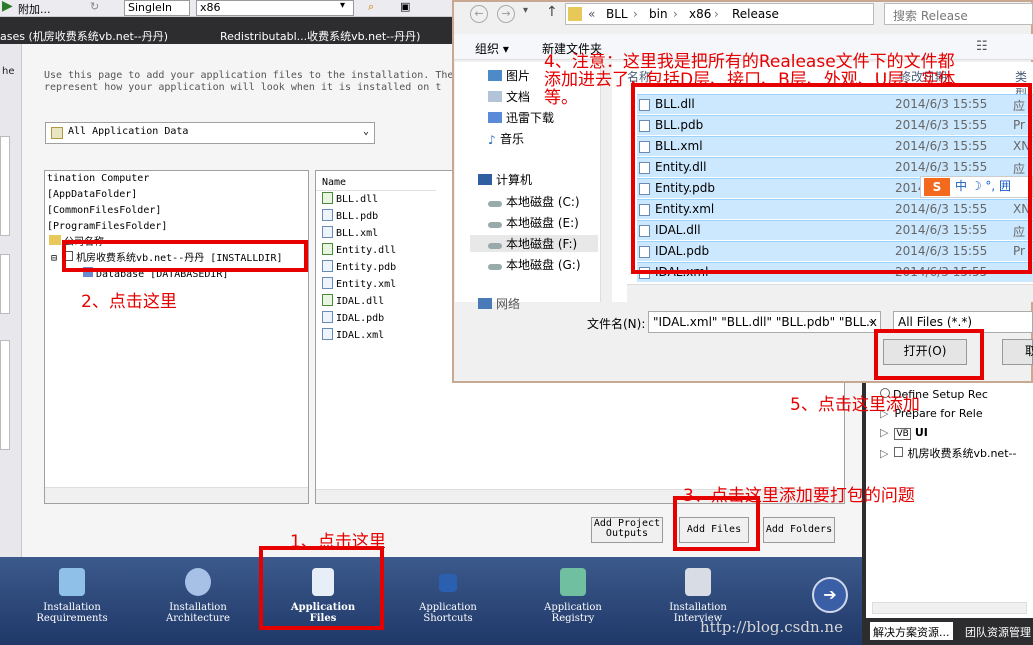 The height and width of the screenshot is (645, 1033). I want to click on annotation-step-3: 3、点击这里添加要打包的问题, so click(799, 496).